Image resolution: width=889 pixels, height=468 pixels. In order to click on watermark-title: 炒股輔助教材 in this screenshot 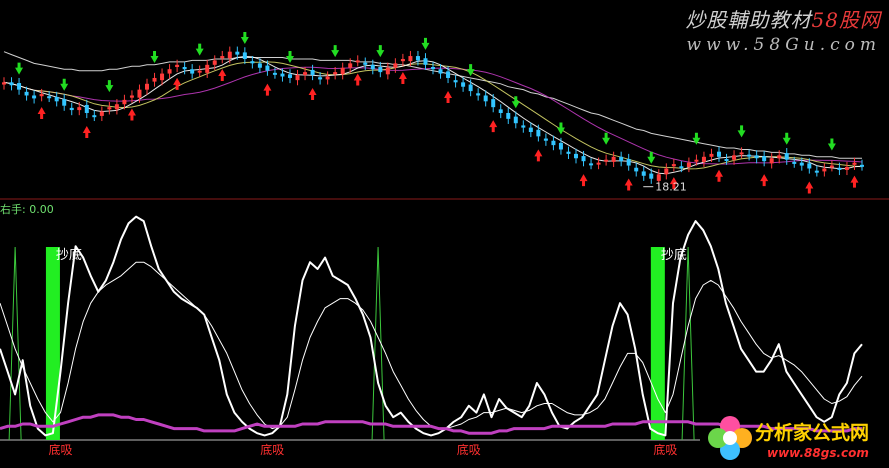, I will do `click(748, 20)`.